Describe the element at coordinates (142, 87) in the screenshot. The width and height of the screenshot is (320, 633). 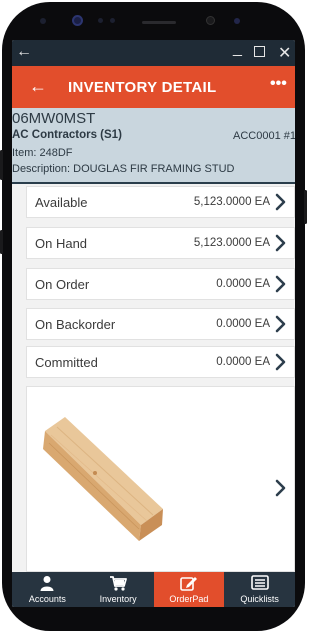
I see `page-title: INVENTORY DETAIL` at that location.